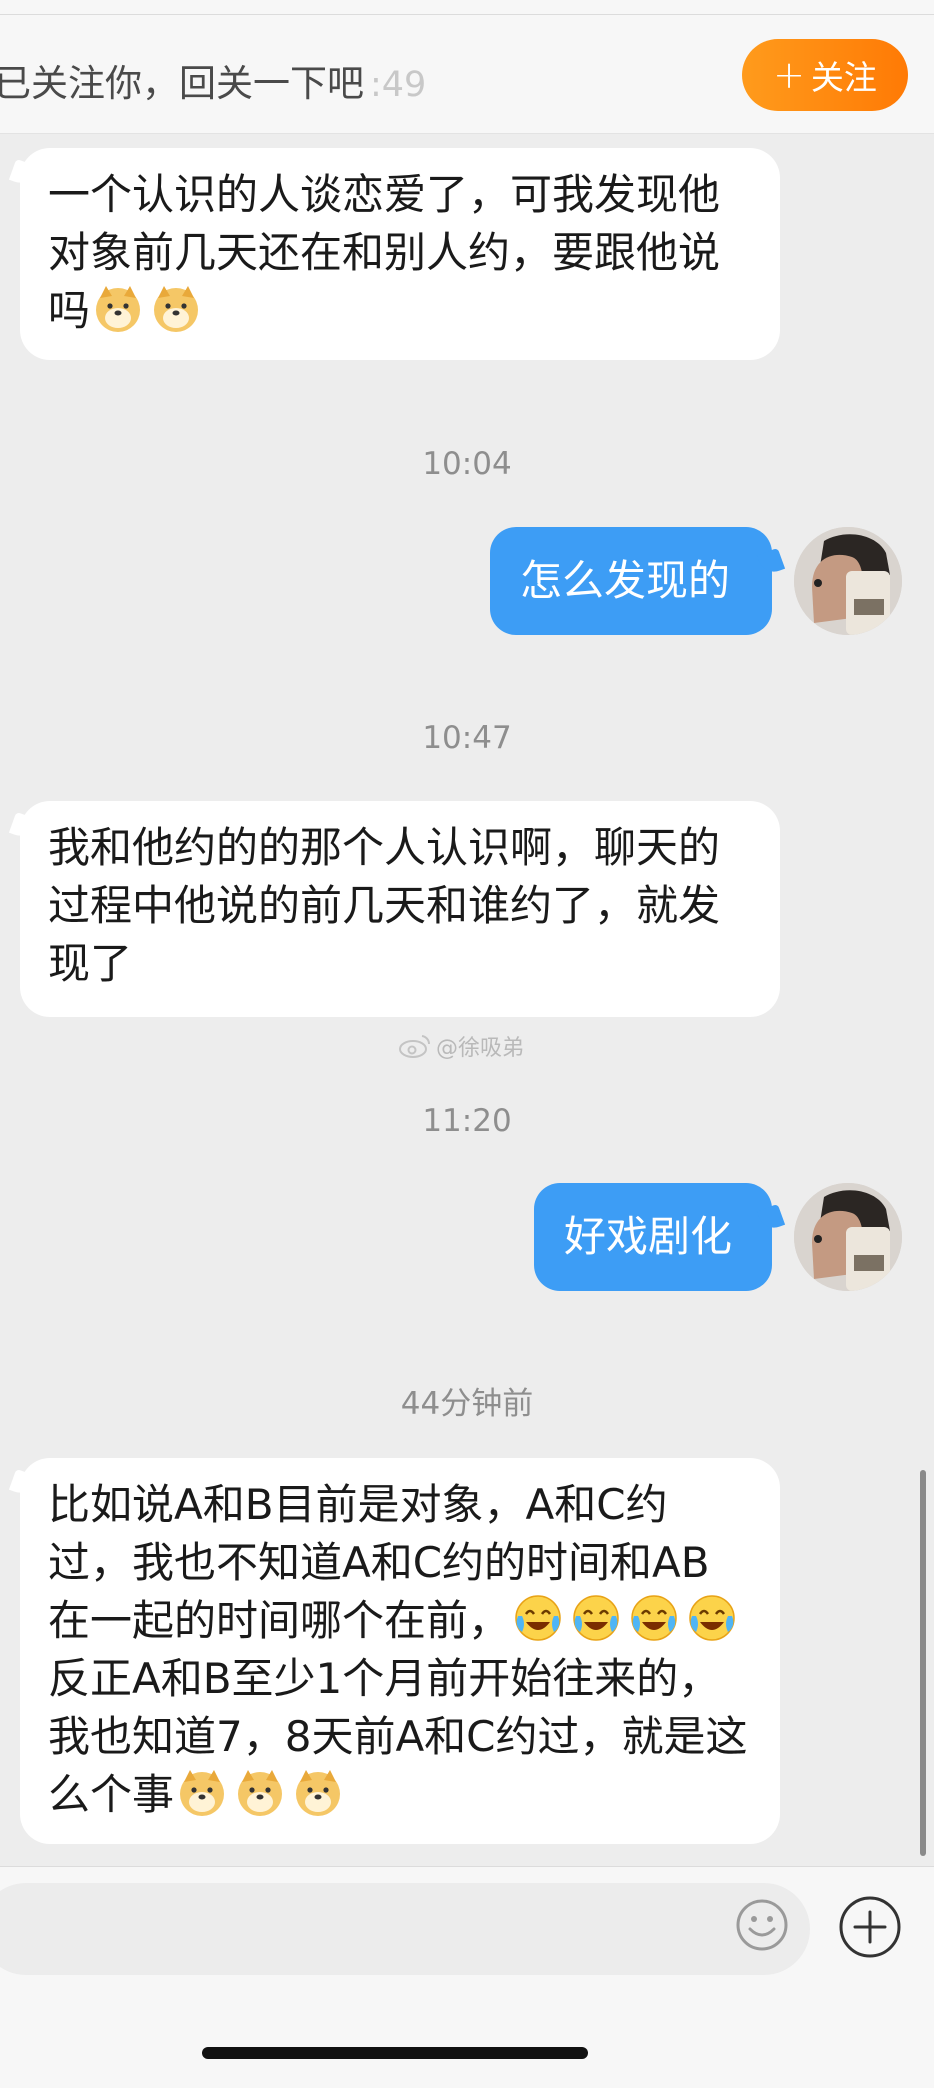 The width and height of the screenshot is (934, 2088). What do you see at coordinates (467, 464) in the screenshot?
I see `message-timestamp: 10:04` at bounding box center [467, 464].